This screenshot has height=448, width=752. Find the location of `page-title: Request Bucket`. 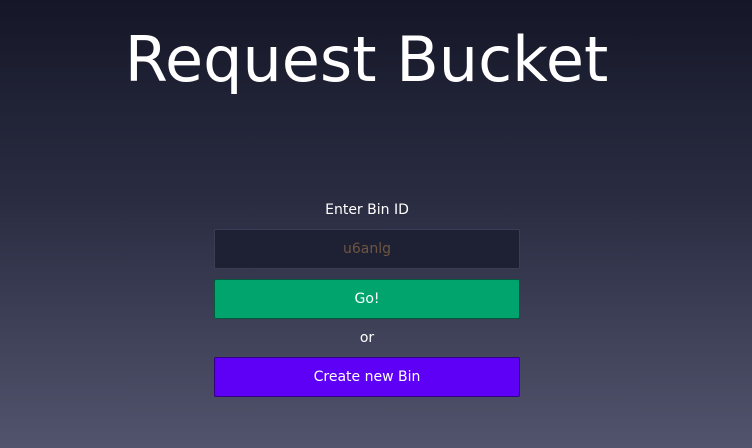

page-title: Request Bucket is located at coordinates (366, 59).